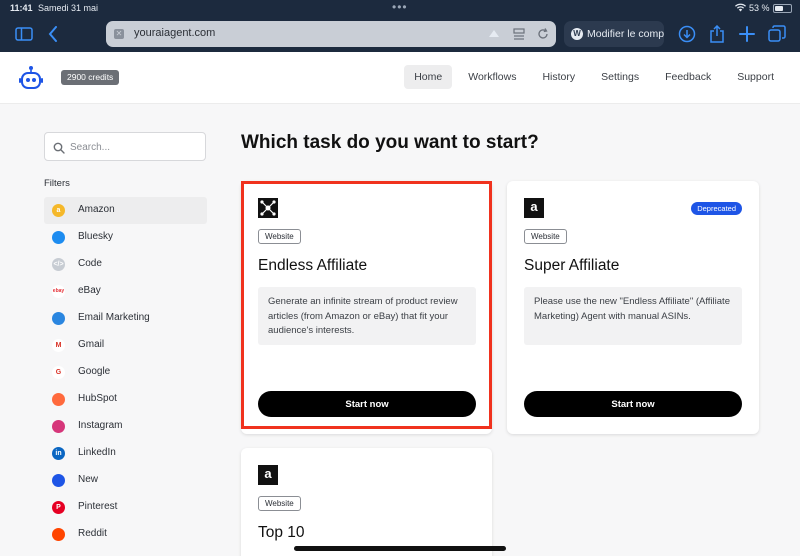  What do you see at coordinates (313, 265) in the screenshot?
I see `card-title: Endless Affiliate` at bounding box center [313, 265].